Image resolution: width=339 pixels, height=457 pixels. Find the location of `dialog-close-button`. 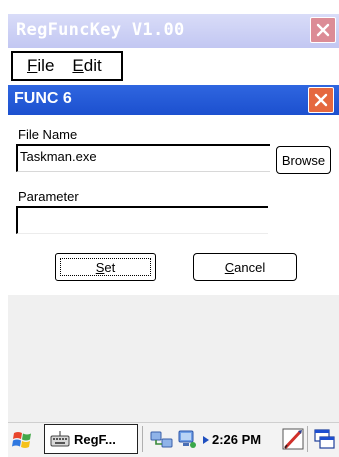

dialog-close-button is located at coordinates (321, 100).